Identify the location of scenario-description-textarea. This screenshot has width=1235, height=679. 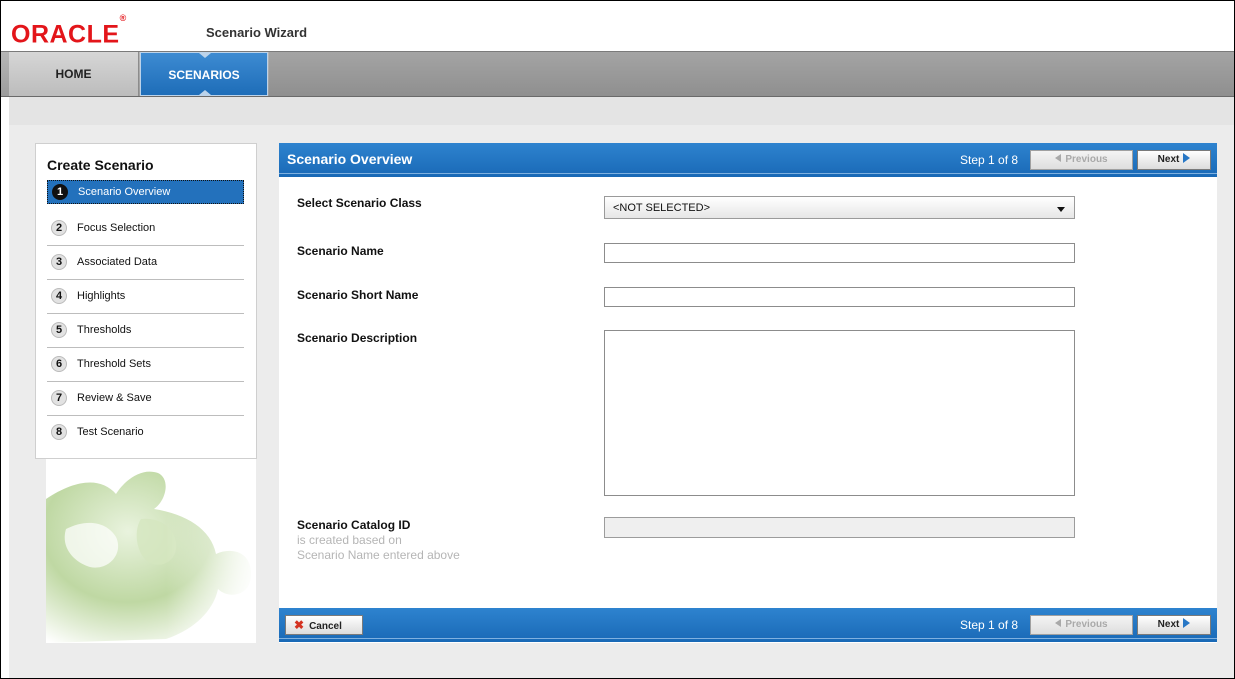
(839, 413).